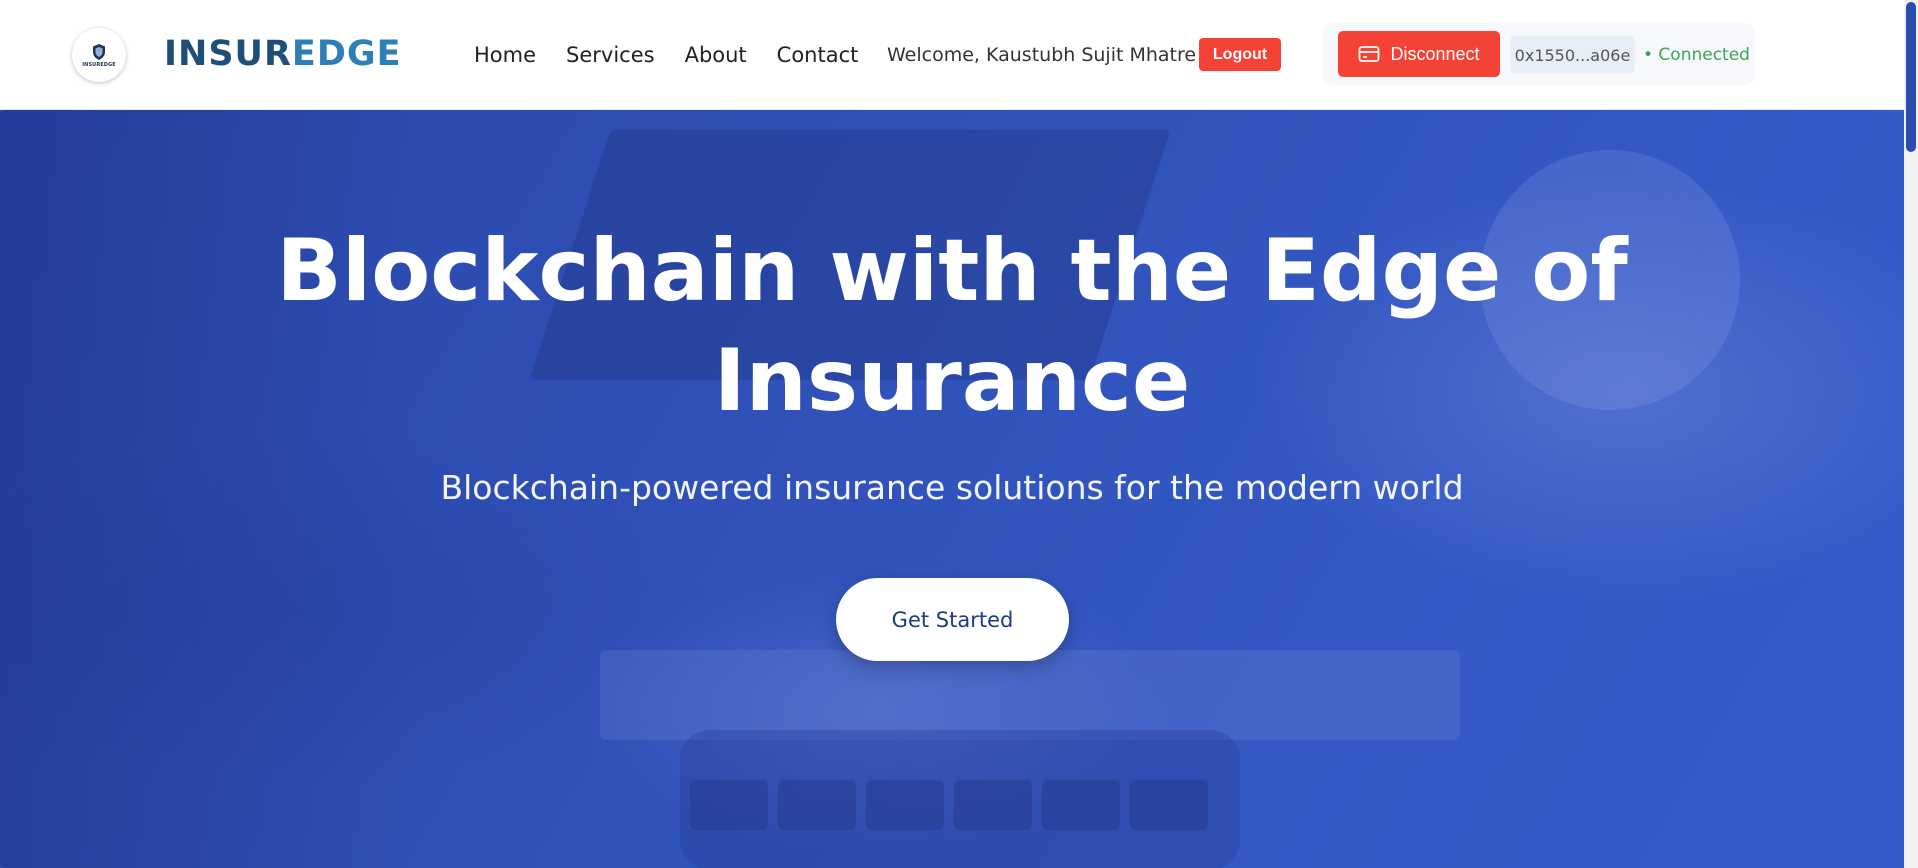 This screenshot has width=1918, height=868. Describe the element at coordinates (681, 55) in the screenshot. I see `main-nav: Home Services About Contact` at that location.